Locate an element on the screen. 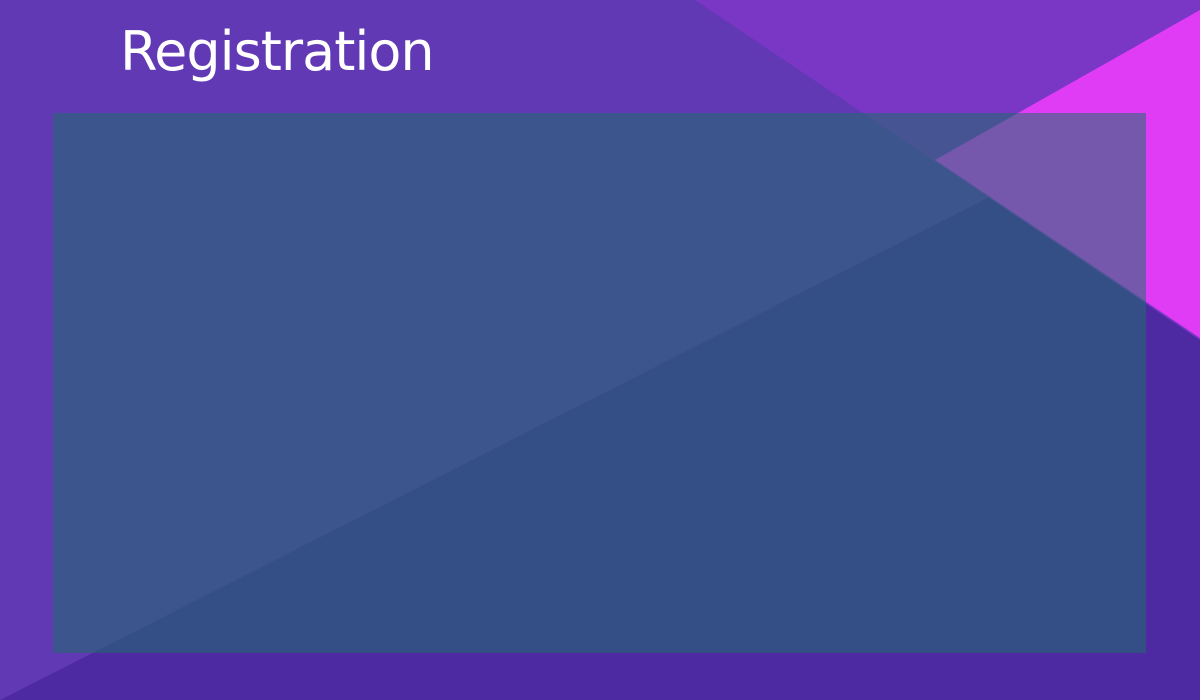 The height and width of the screenshot is (700, 1200). page-title: Registration is located at coordinates (277, 51).